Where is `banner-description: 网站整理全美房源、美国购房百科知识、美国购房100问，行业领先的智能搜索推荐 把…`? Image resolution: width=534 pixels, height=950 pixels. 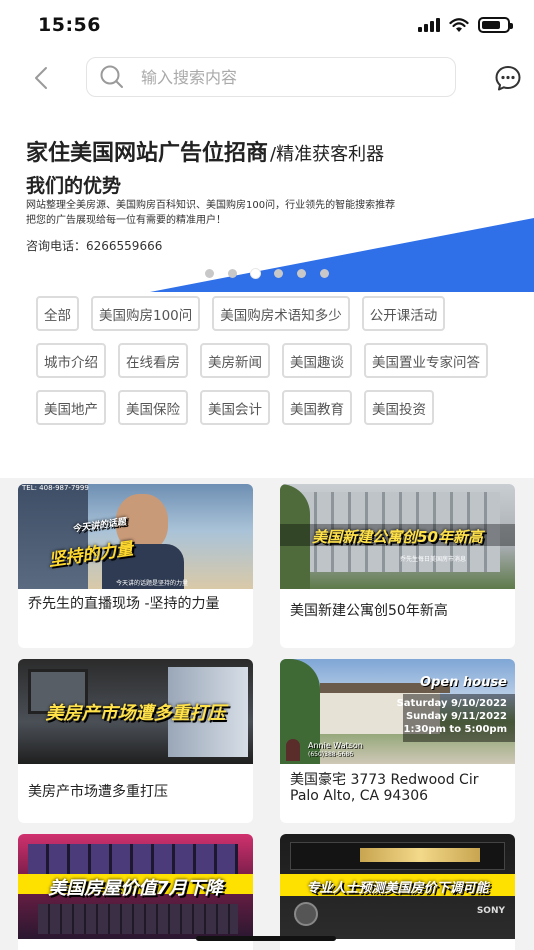 banner-description: 网站整理全美房源、美国购房百科知识、美国购房100问，行业领先的智能搜索推荐 把… is located at coordinates (210, 213).